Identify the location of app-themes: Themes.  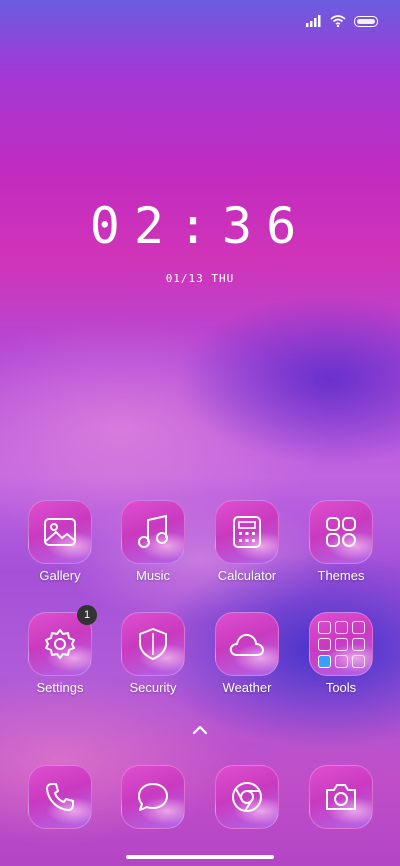
(341, 541).